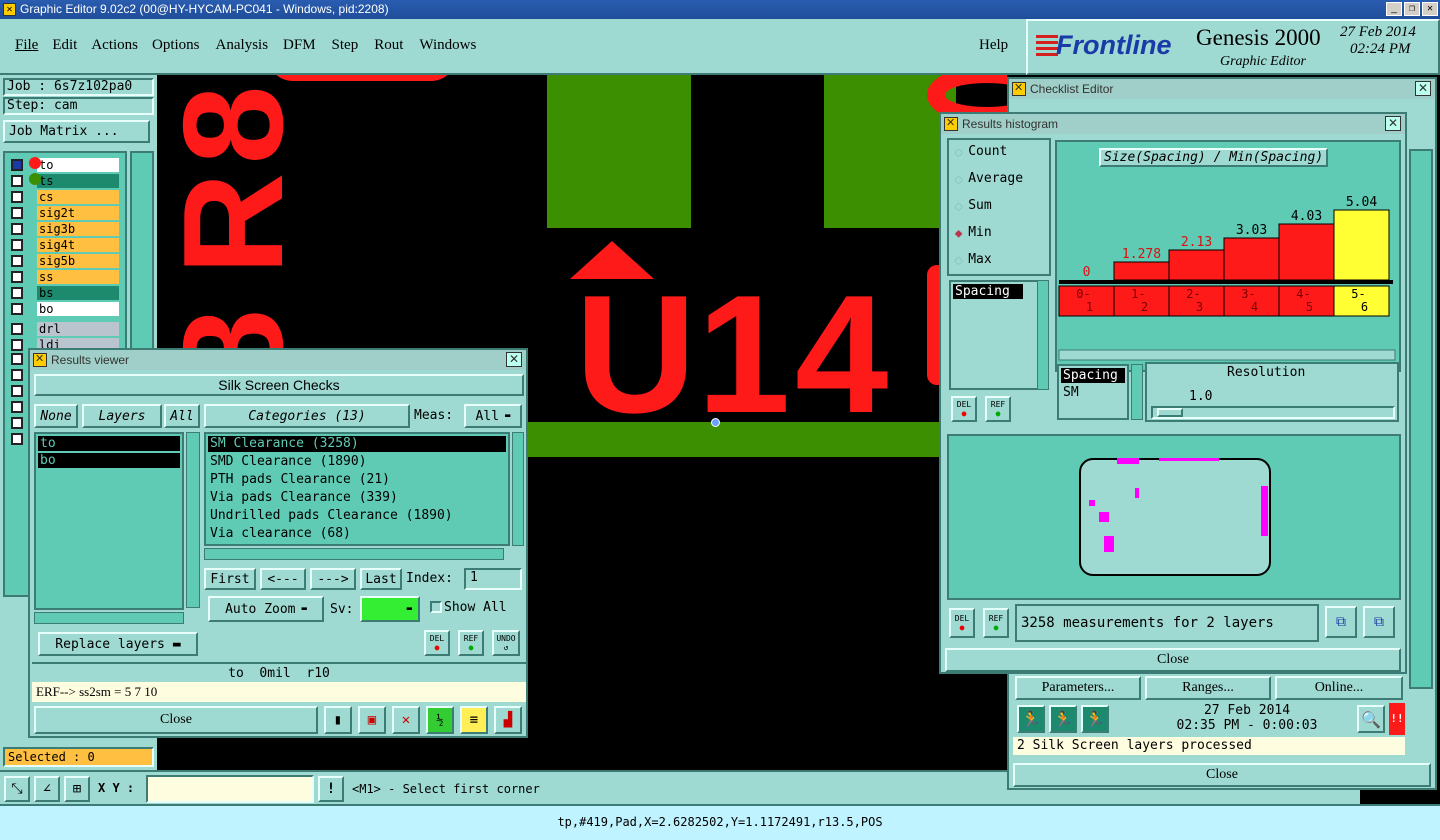 The image size is (1440, 840). I want to click on layer-name: sig3b, so click(78, 228).